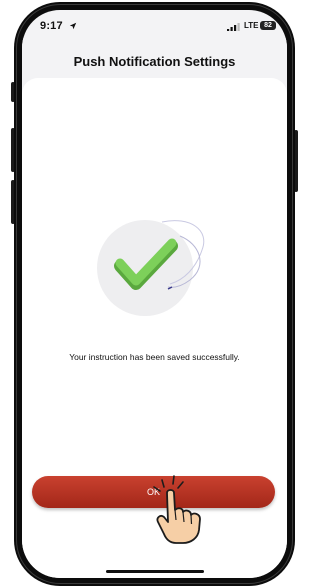 This screenshot has width=320, height=587. I want to click on network-type: LTE, so click(251, 25).